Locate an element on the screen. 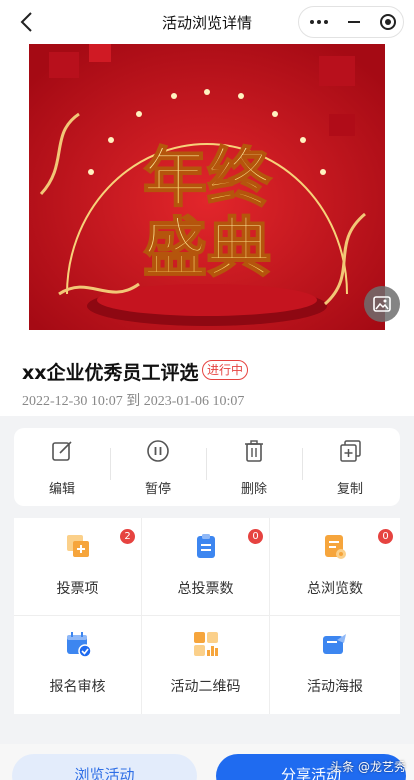  vote-item-icon is located at coordinates (78, 546).